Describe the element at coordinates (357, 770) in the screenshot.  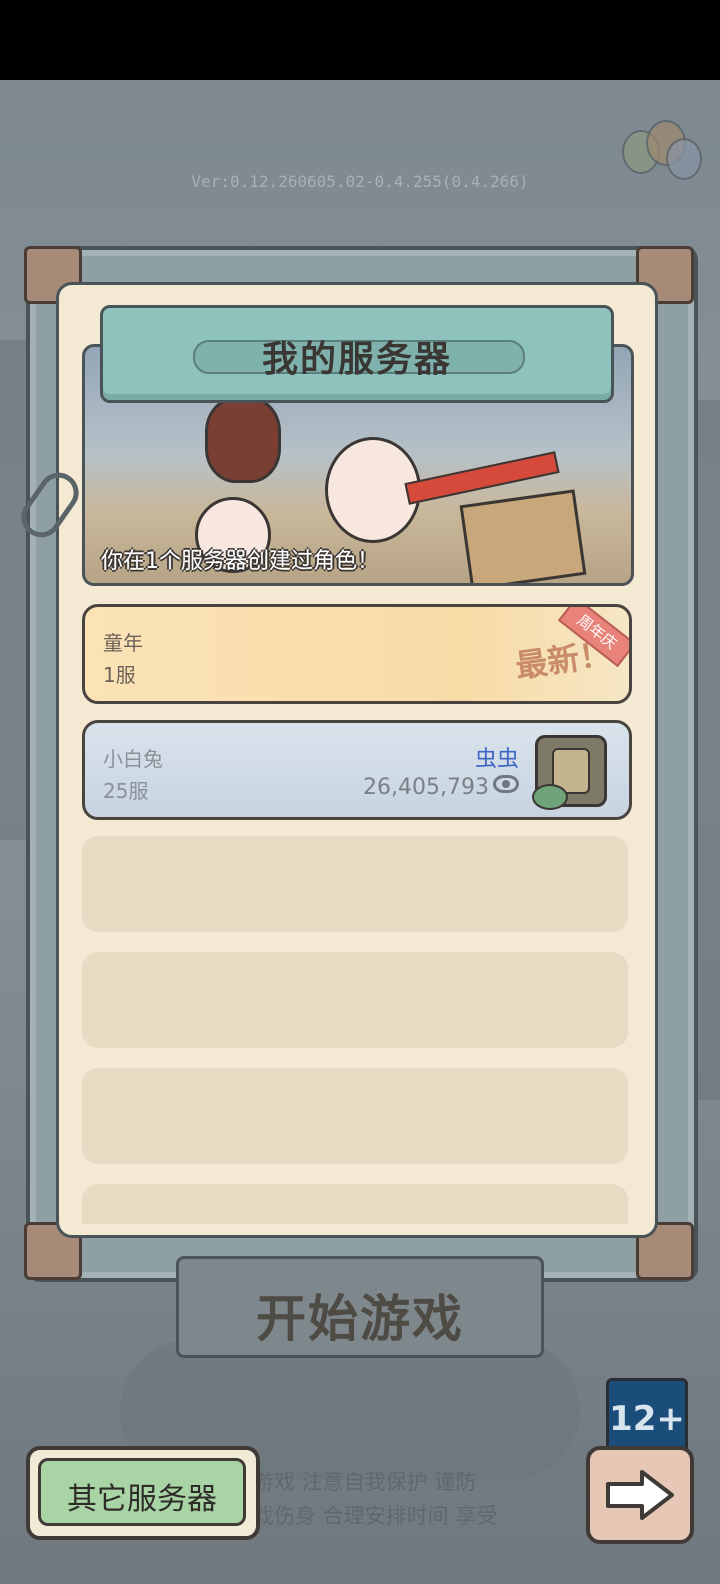
I see `server-card-xiaobaitu: 小白兔 25服 虫虫 26,405,793` at that location.